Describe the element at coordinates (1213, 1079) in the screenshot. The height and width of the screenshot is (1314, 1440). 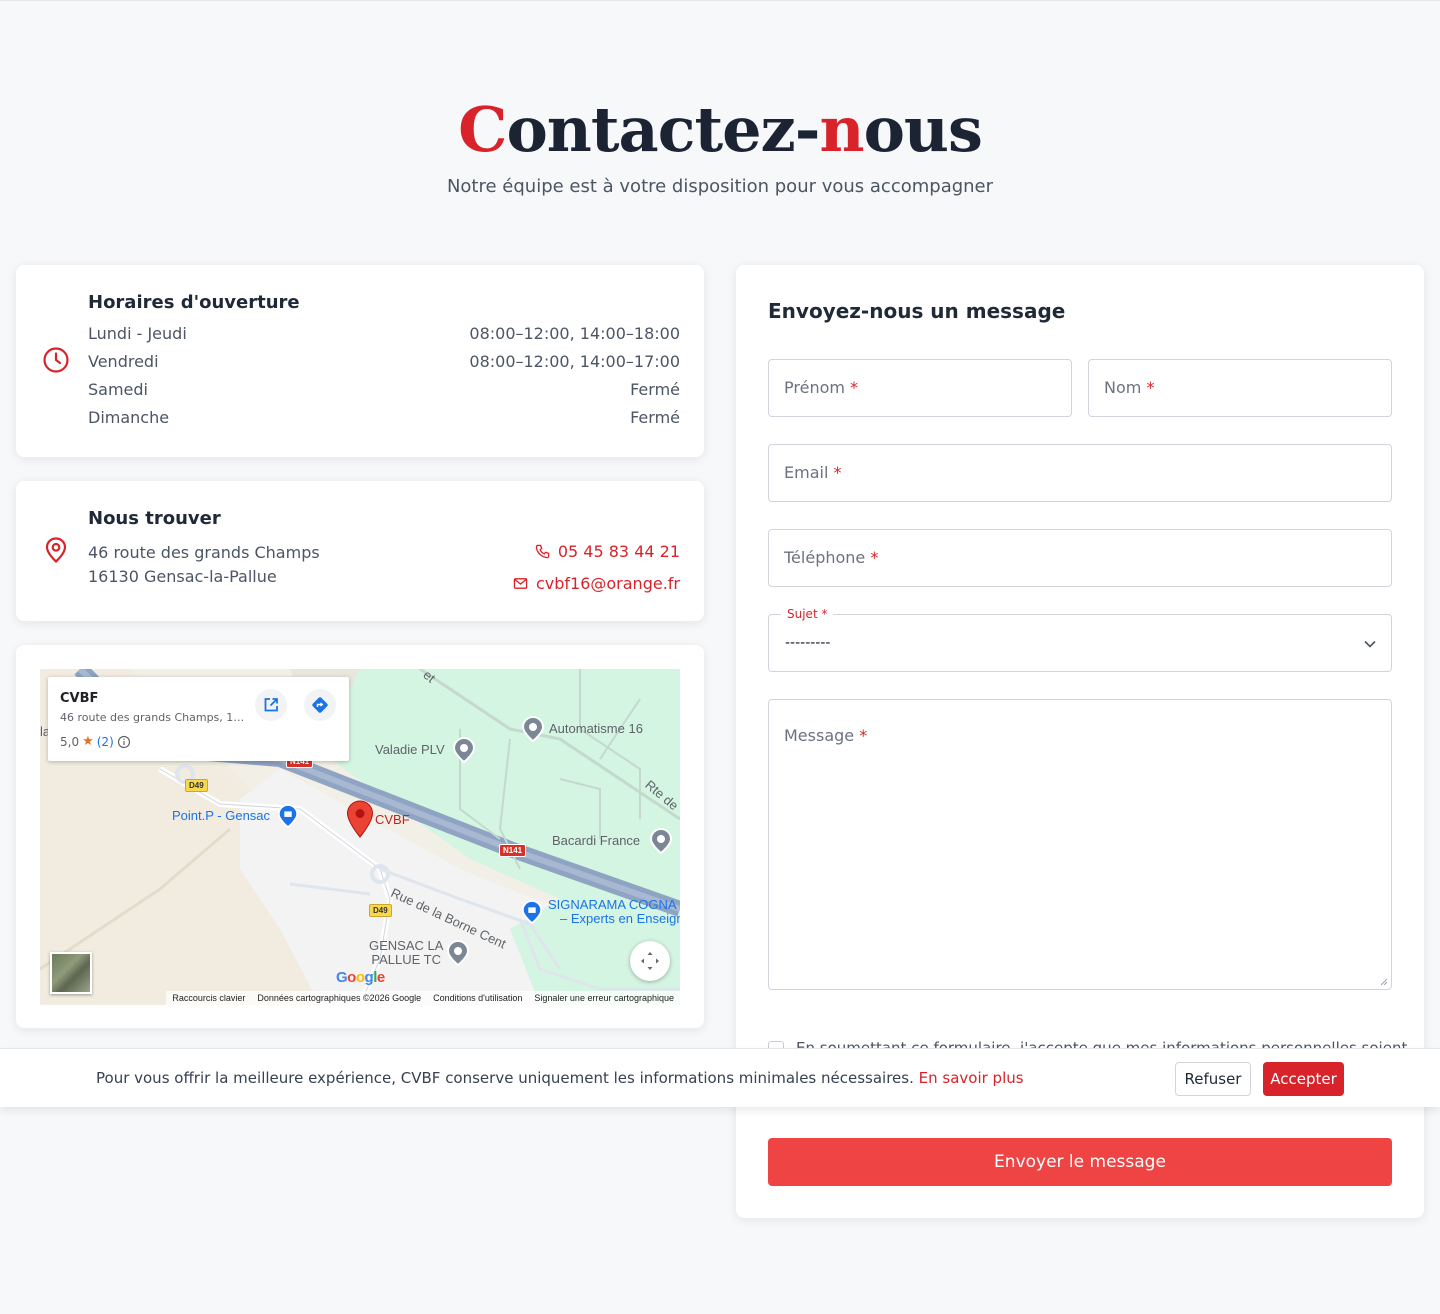
I see `refuse-button: Refuser` at that location.